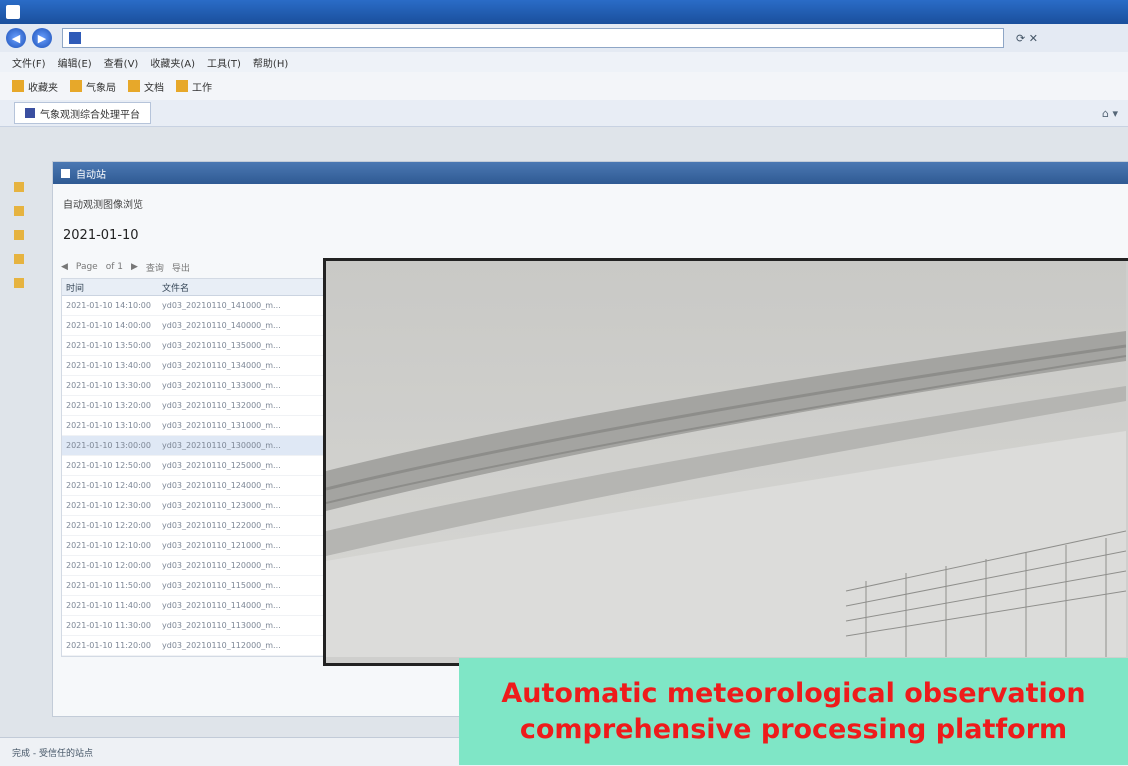  Describe the element at coordinates (108, 365) in the screenshot. I see `row-time: 2021-01-10 13:40:00` at that location.